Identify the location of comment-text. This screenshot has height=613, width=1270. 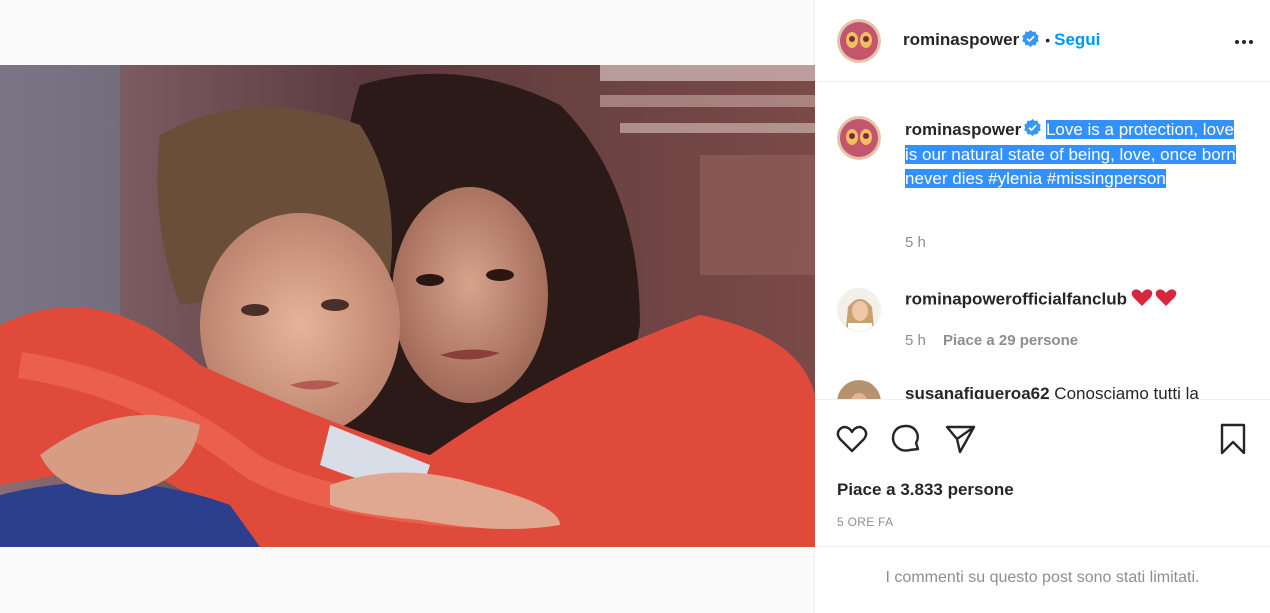
(1154, 300).